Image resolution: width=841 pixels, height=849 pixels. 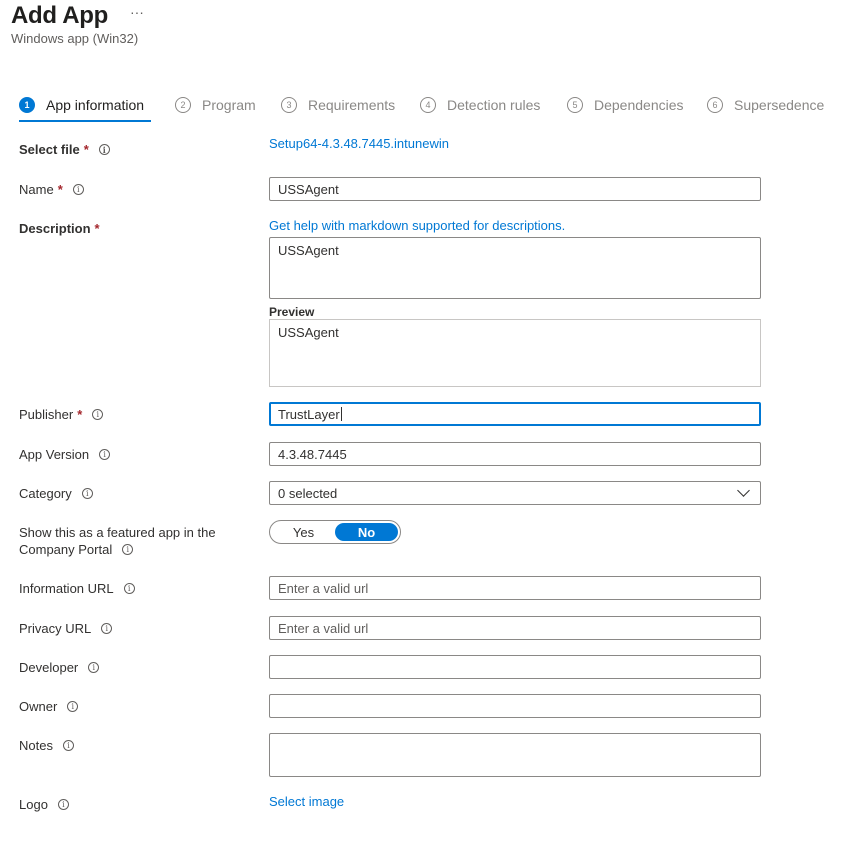 I want to click on step-requirements: 3 Requirements, so click(x=338, y=105).